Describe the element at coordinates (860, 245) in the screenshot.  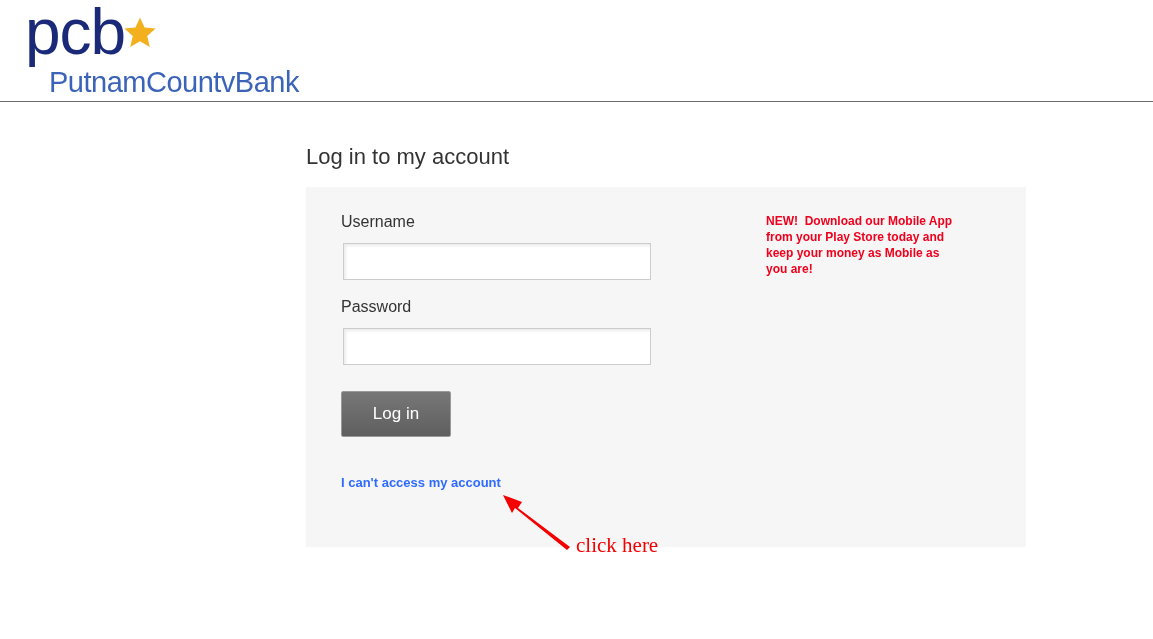
I see `promo-text: NEW! Download our Mobile App from your Play Store today and keep your money as Mobile as you are!` at that location.